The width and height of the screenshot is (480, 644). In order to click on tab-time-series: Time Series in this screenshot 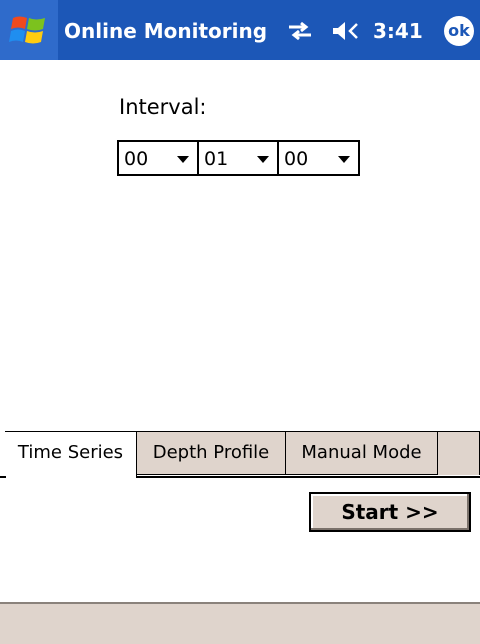, I will do `click(71, 454)`.